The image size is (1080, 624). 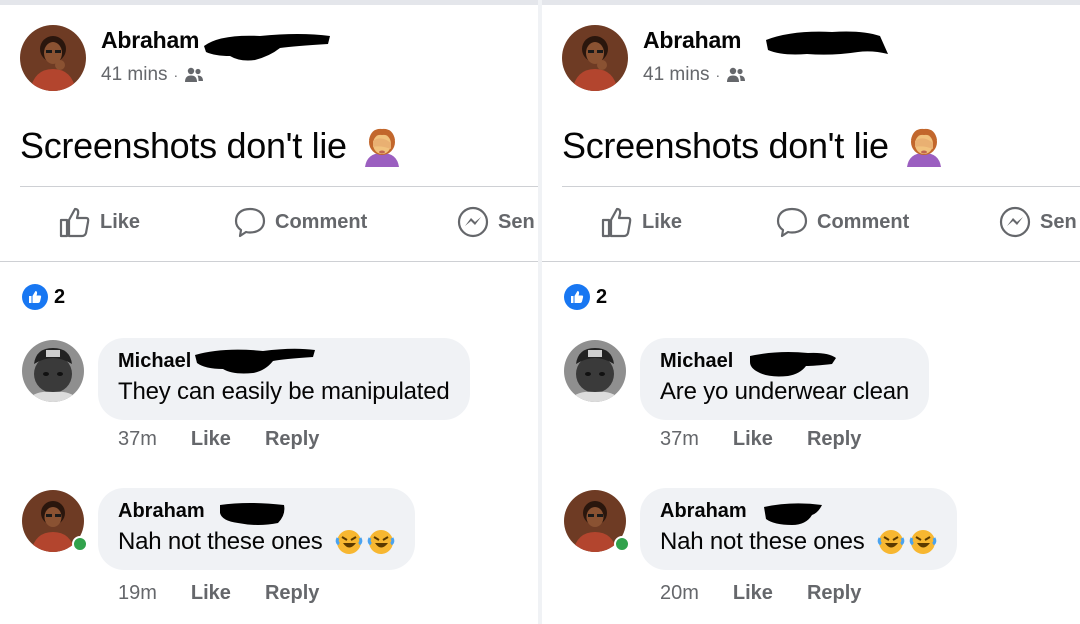 I want to click on comment-meta: 19m Like Reply, so click(x=218, y=593).